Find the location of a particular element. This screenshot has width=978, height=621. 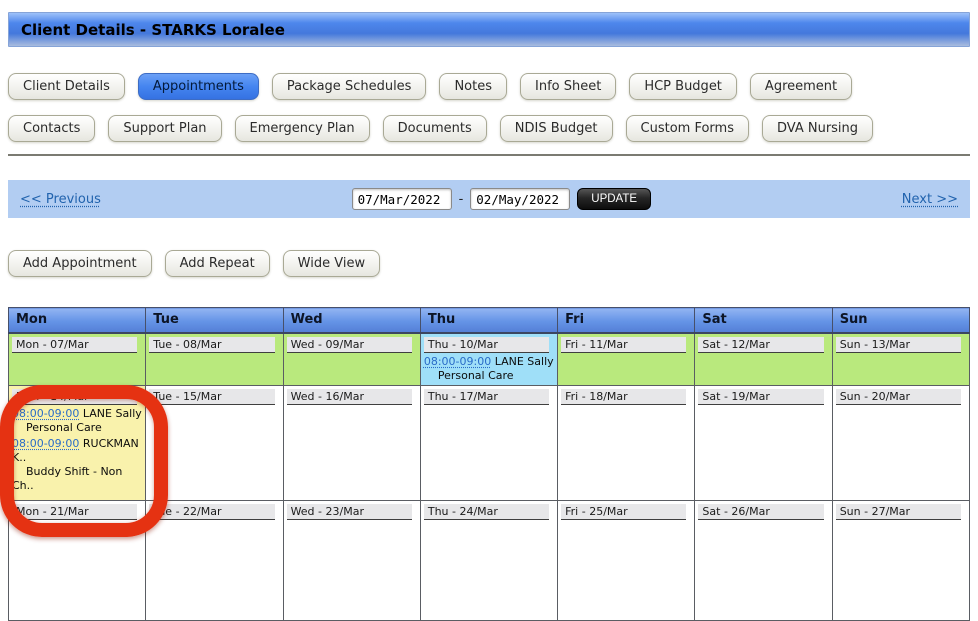

cell-date-label: Sun - 13/Mar is located at coordinates (898, 344).